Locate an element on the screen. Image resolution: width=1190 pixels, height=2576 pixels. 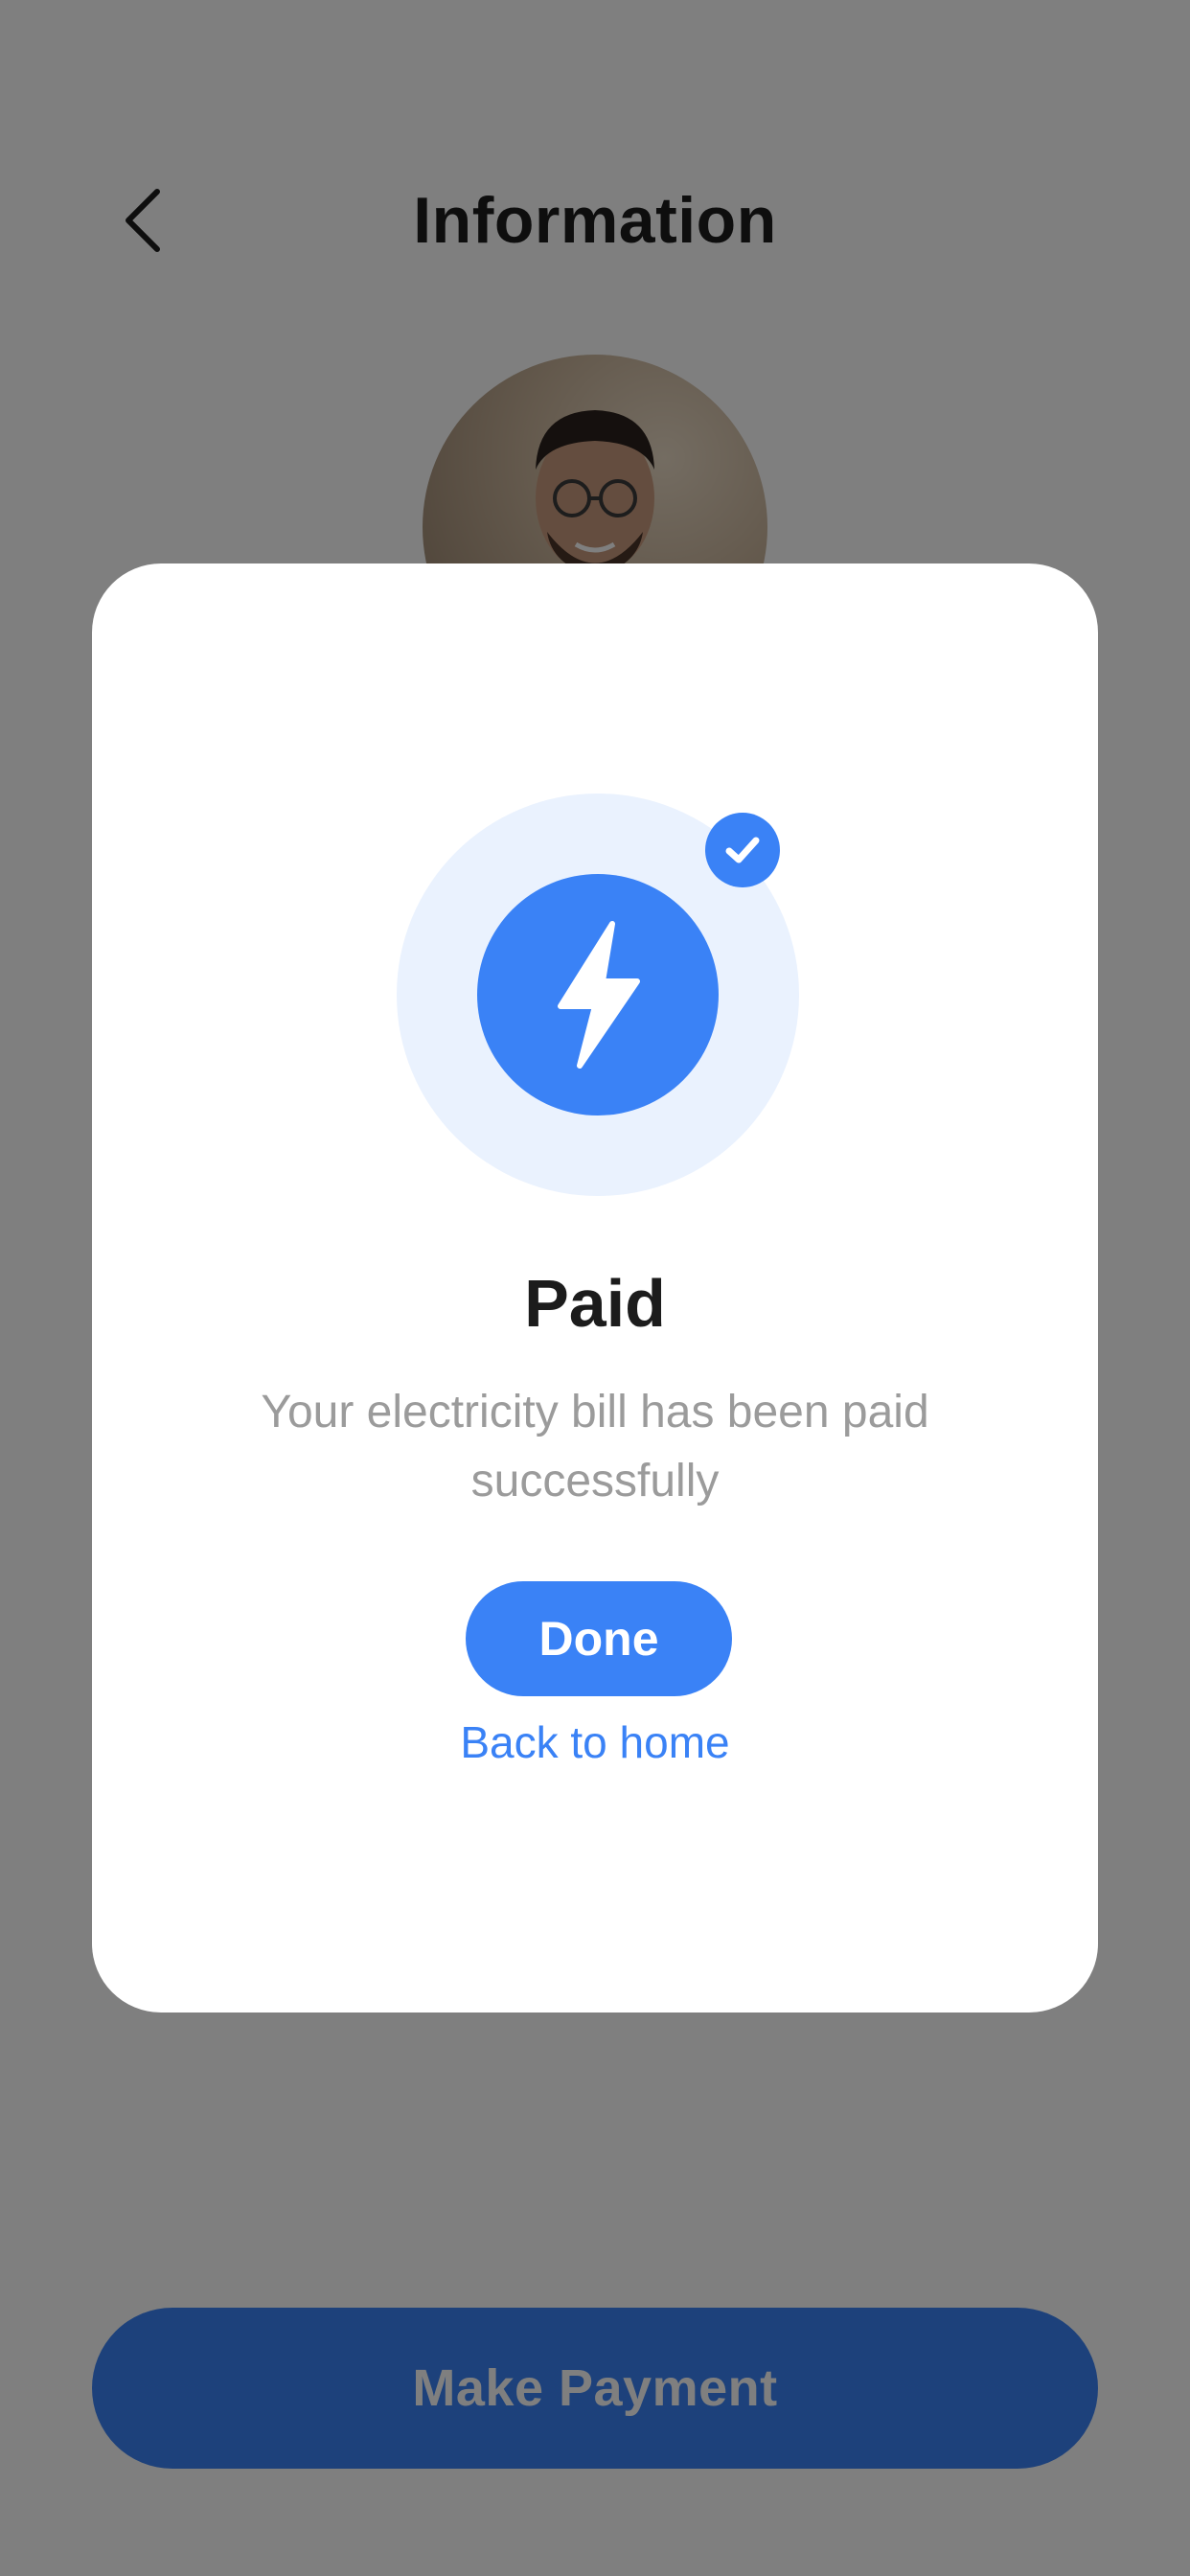
lightning-bolt-icon is located at coordinates (599, 995).